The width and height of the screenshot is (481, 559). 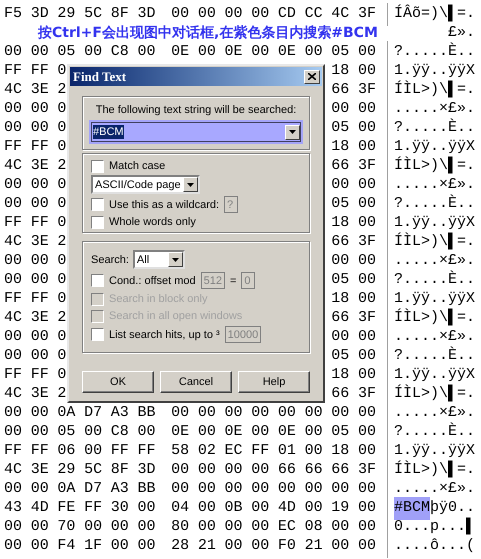 I want to click on hex-byte: 0A, so click(x=66, y=413).